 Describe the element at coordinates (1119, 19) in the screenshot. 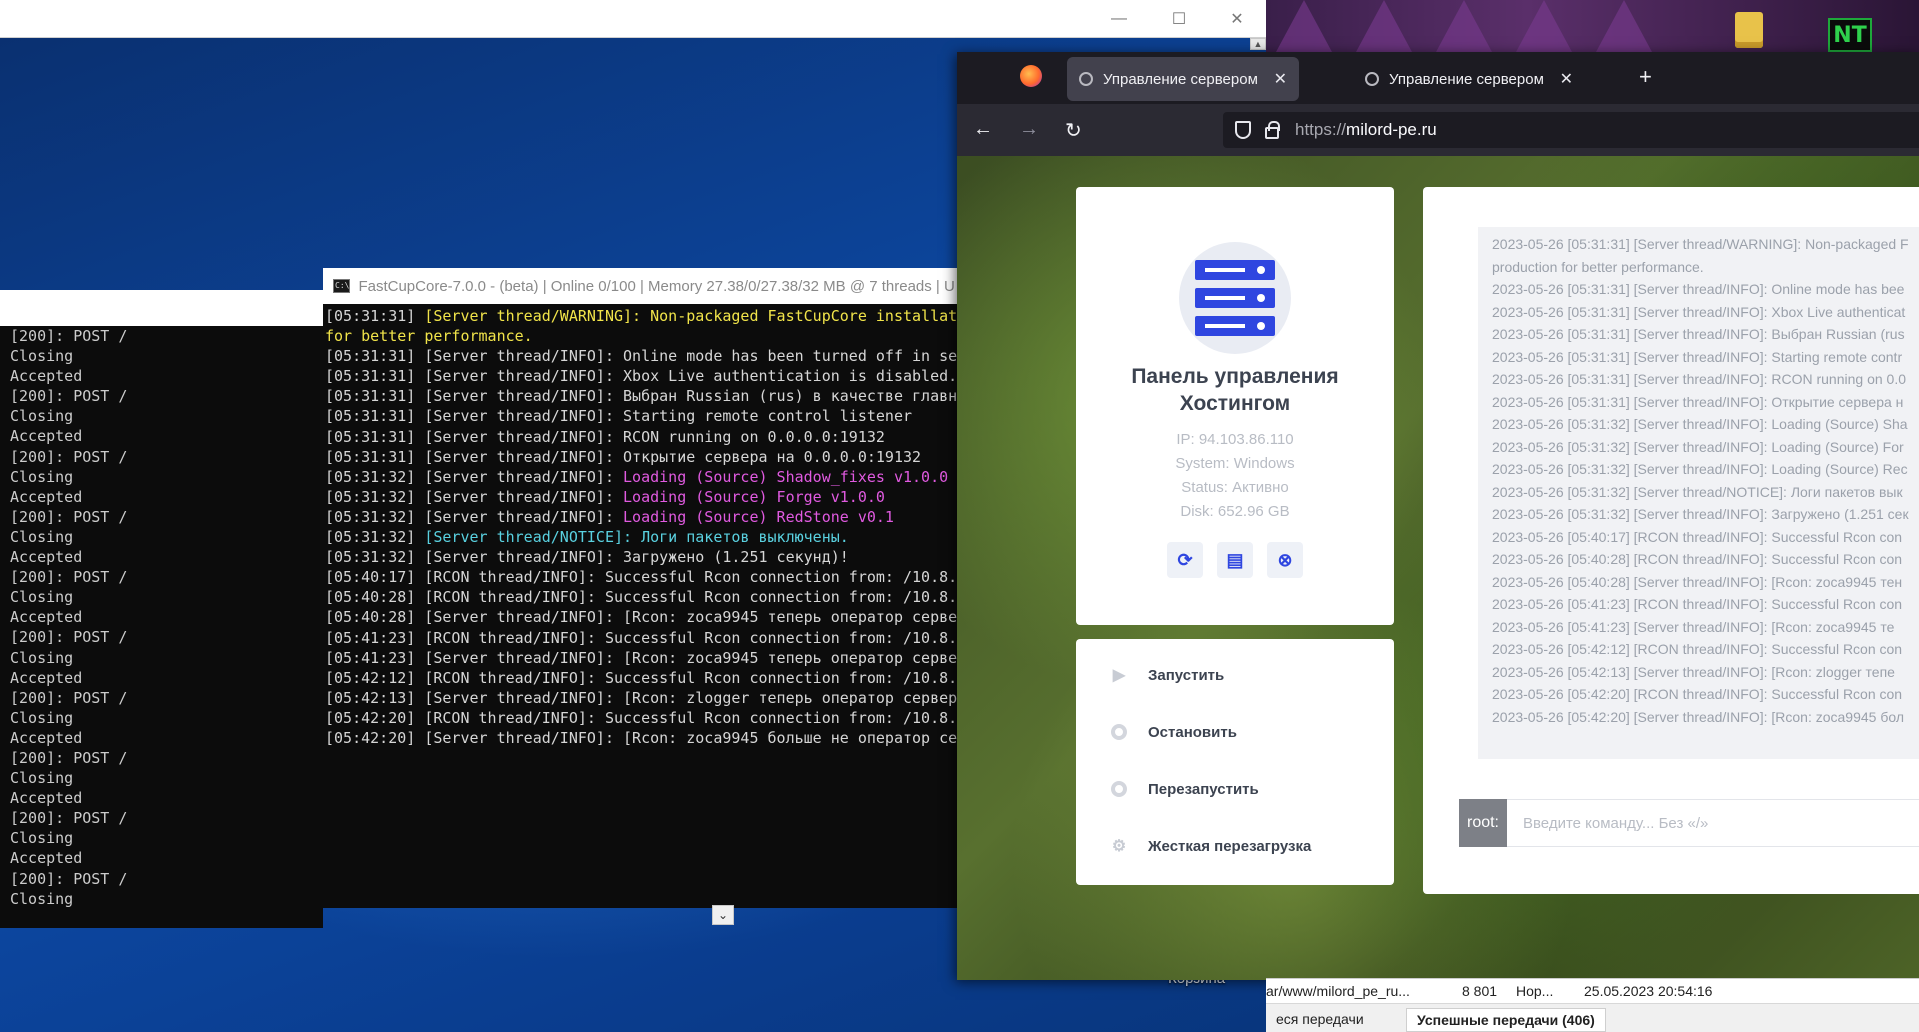

I see `minimize-button: —` at that location.